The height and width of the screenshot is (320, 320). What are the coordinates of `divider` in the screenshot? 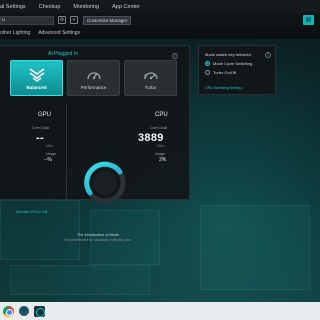 It's located at (66, 163).